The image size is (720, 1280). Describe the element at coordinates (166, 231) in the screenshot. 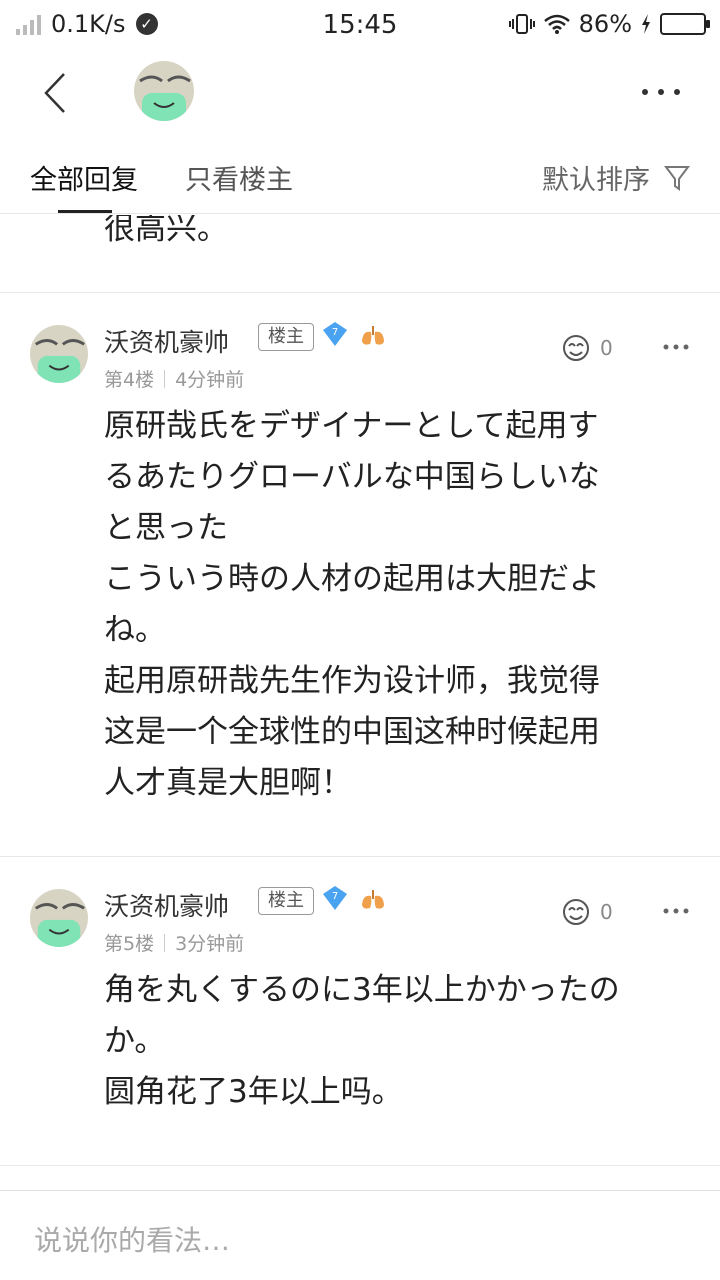

I see `previous-post-tail: 很高兴。` at that location.